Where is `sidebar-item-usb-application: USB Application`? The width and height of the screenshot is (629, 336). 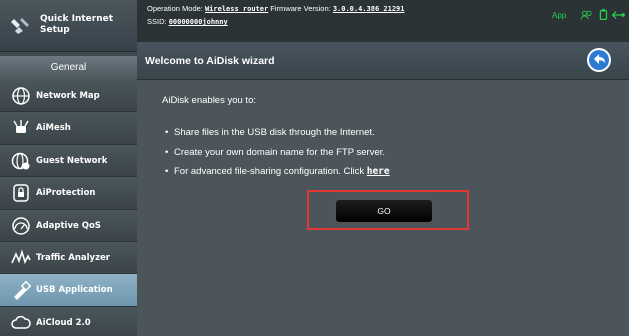
sidebar-item-usb-application: USB Application is located at coordinates (68, 290).